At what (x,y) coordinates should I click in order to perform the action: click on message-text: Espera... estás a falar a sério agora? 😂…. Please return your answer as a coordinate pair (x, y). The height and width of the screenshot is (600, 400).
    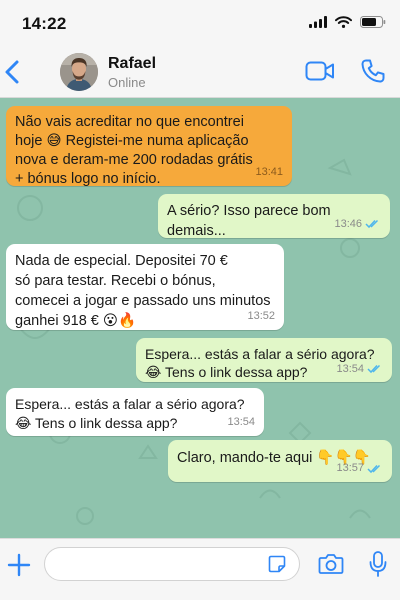
    Looking at the image, I should click on (130, 413).